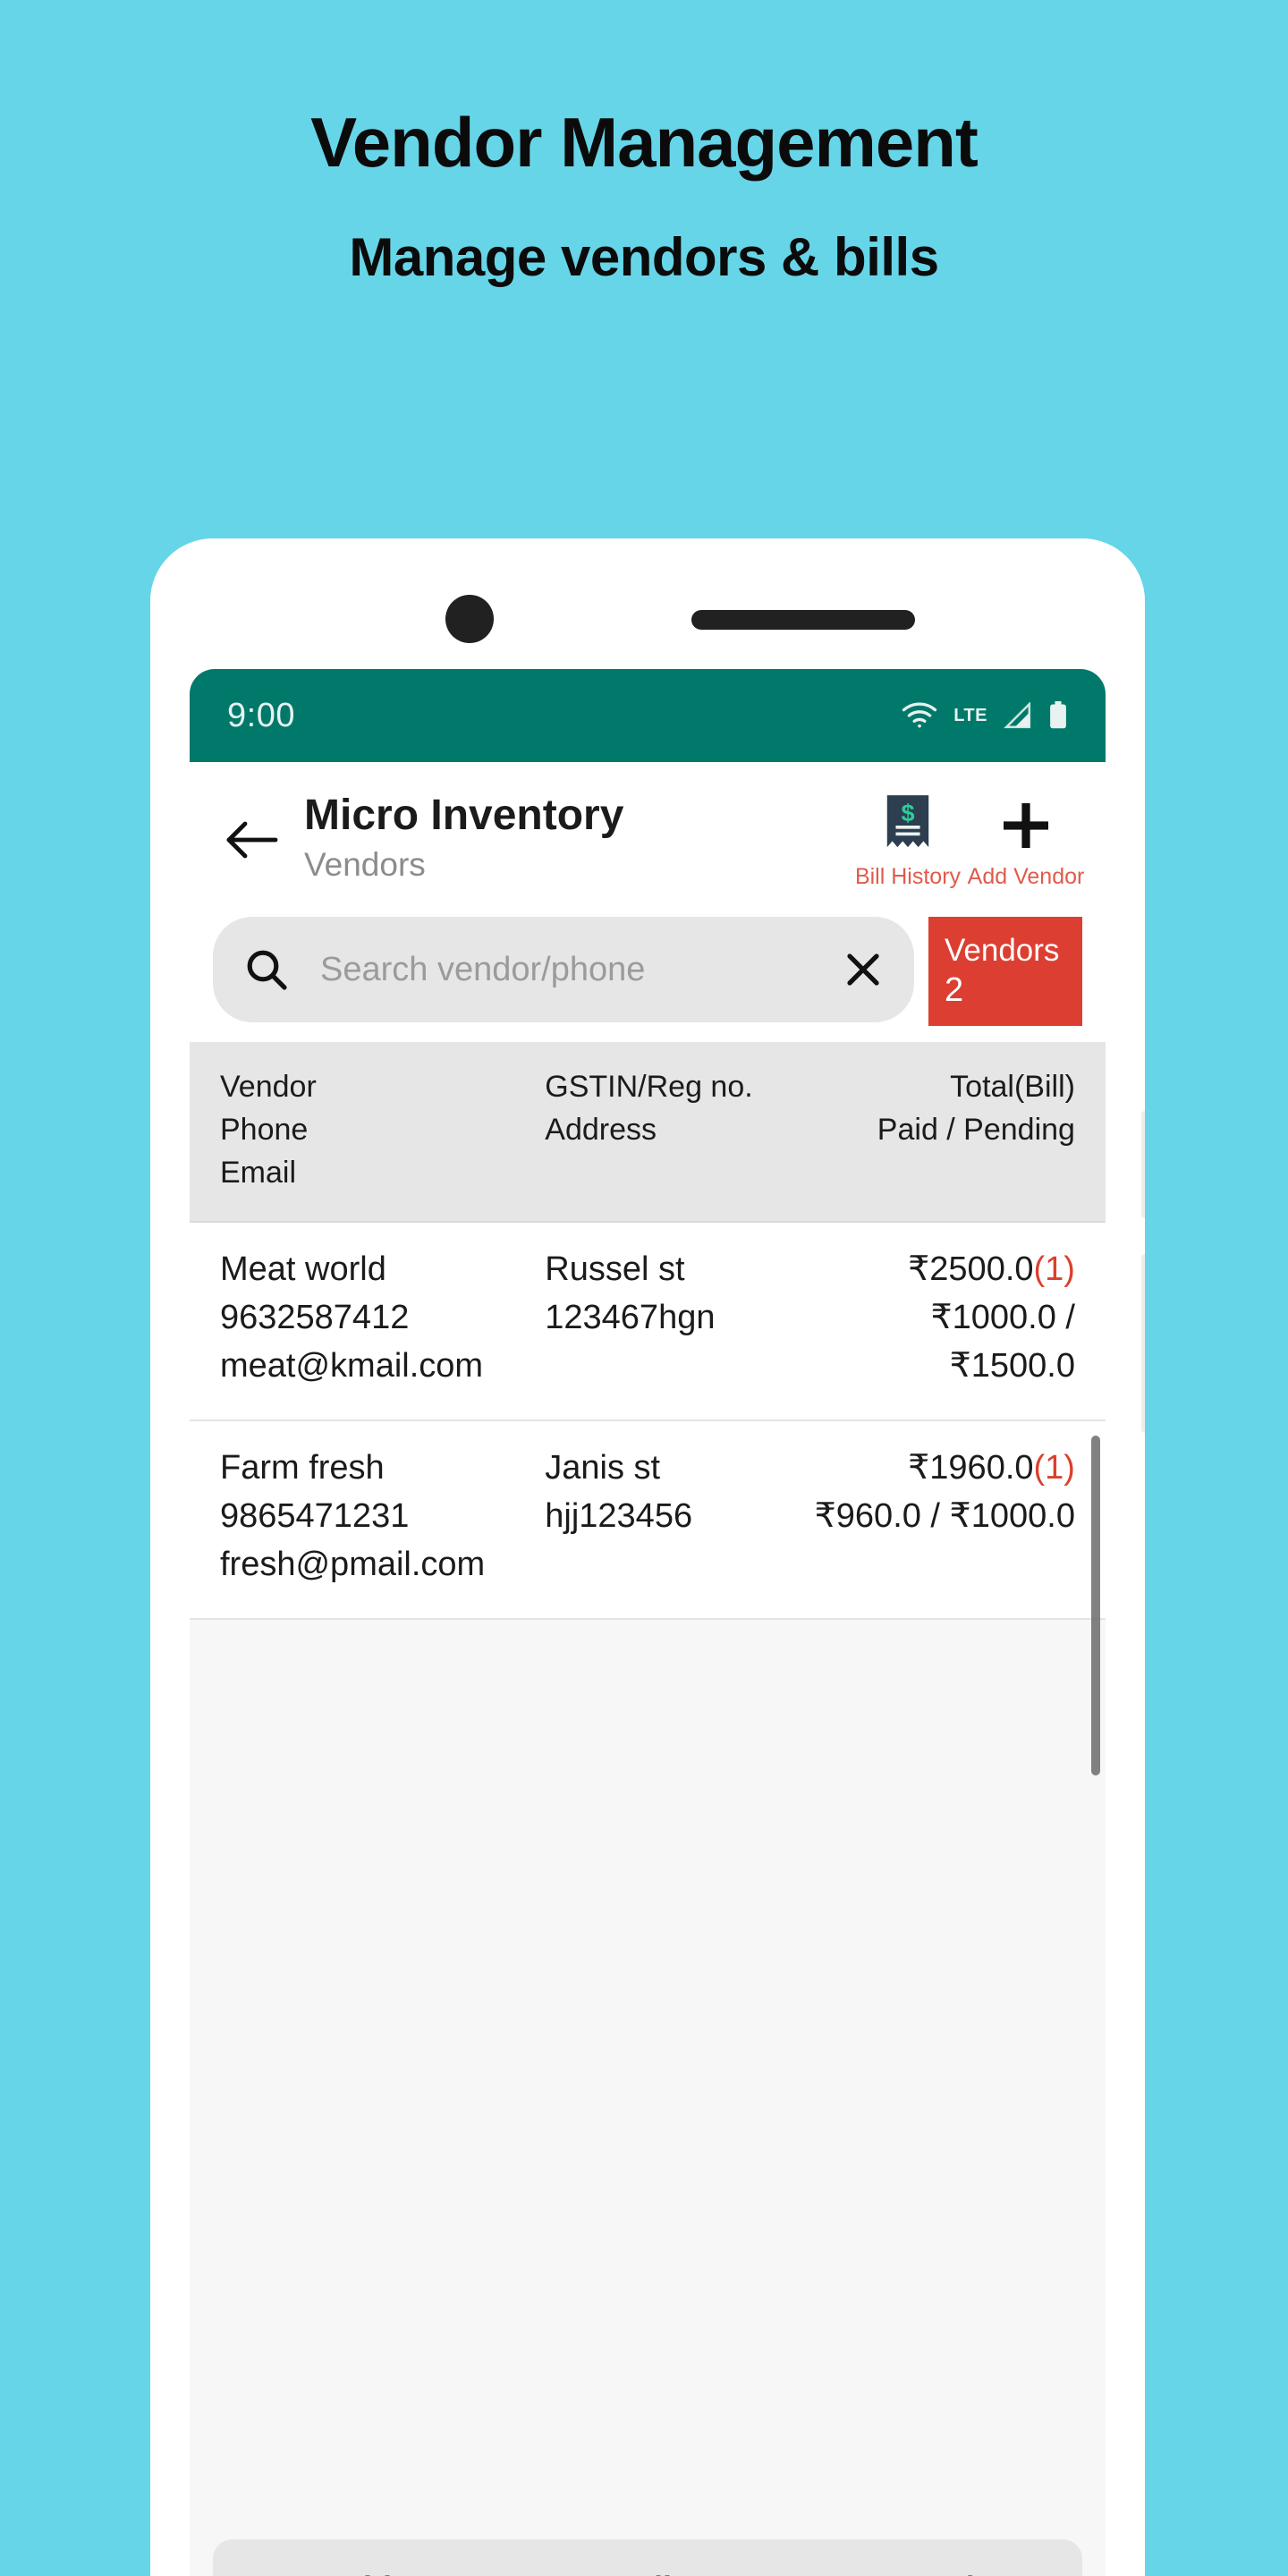 The width and height of the screenshot is (1288, 2576). What do you see at coordinates (365, 865) in the screenshot?
I see `page-subtitle: Vendors` at bounding box center [365, 865].